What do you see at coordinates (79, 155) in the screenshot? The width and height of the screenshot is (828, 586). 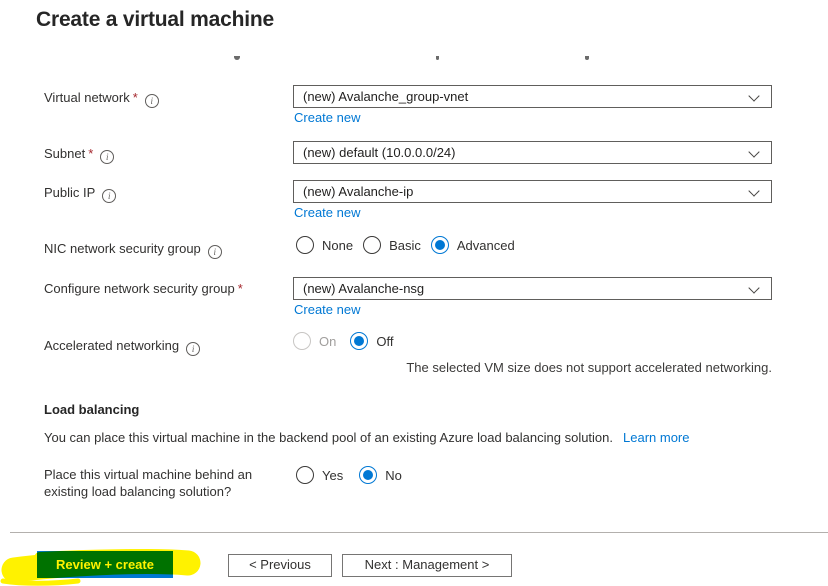 I see `subnet-label: Subnet * i` at bounding box center [79, 155].